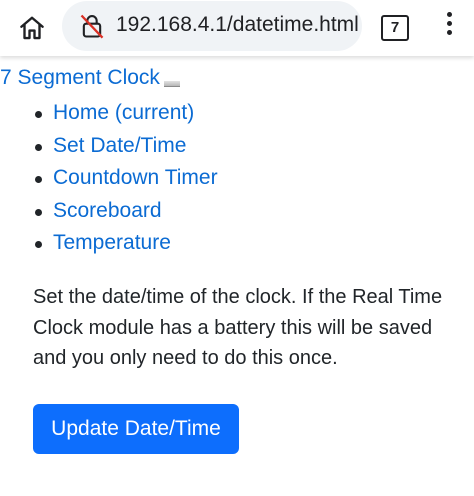 The image size is (474, 496). I want to click on update-date-time-button: Update Date/Time, so click(136, 429).